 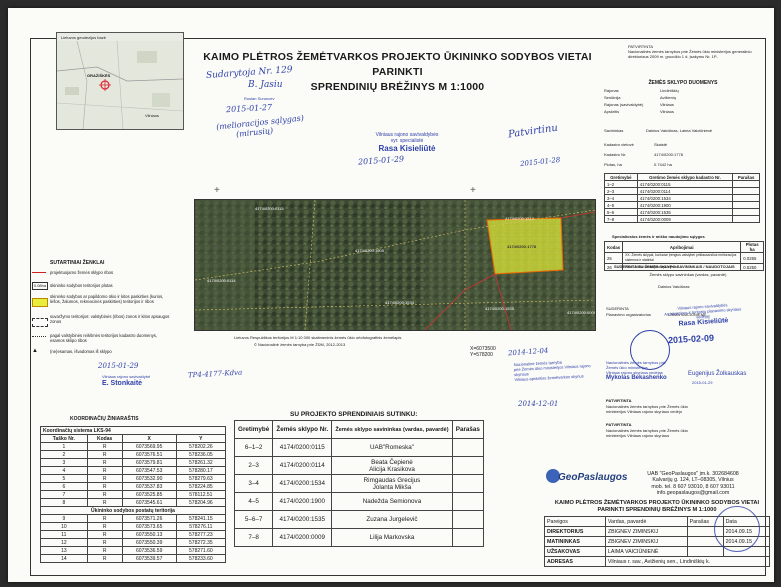 I want to click on owner-name: Dainius Vaiciūnas, so click(x=674, y=286).